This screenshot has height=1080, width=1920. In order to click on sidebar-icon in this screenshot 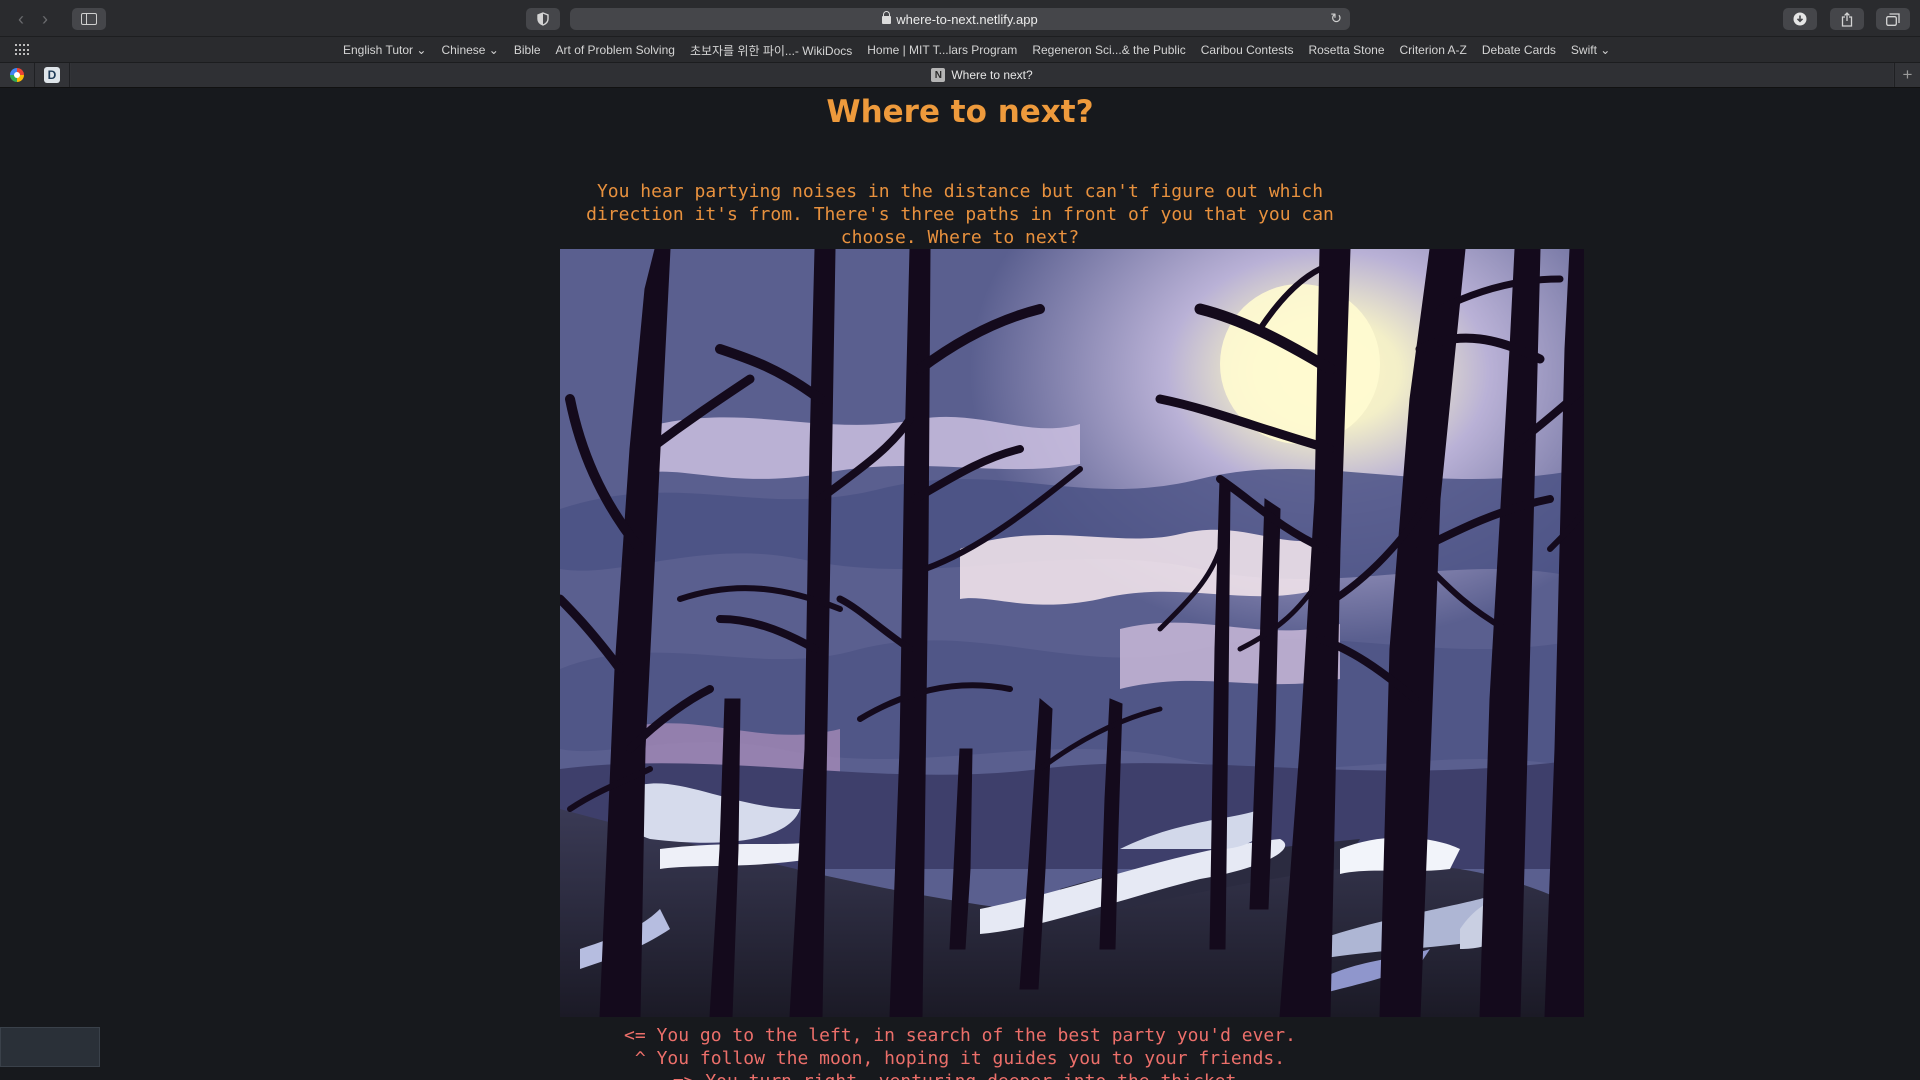, I will do `click(89, 19)`.